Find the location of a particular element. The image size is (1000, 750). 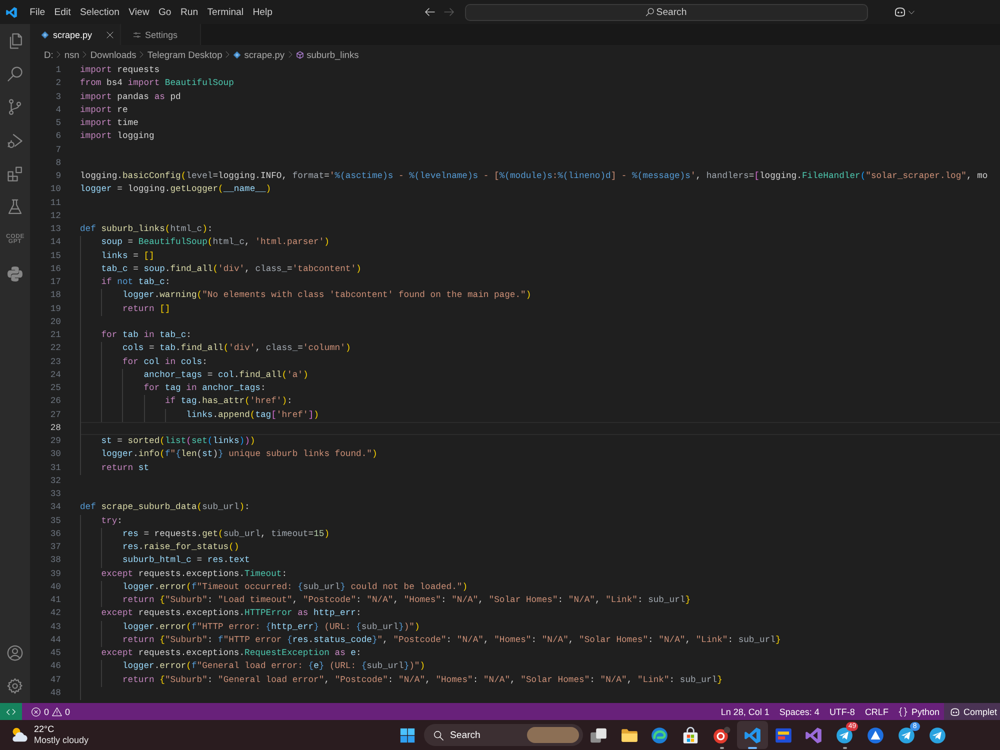

square-app-icon is located at coordinates (783, 735).